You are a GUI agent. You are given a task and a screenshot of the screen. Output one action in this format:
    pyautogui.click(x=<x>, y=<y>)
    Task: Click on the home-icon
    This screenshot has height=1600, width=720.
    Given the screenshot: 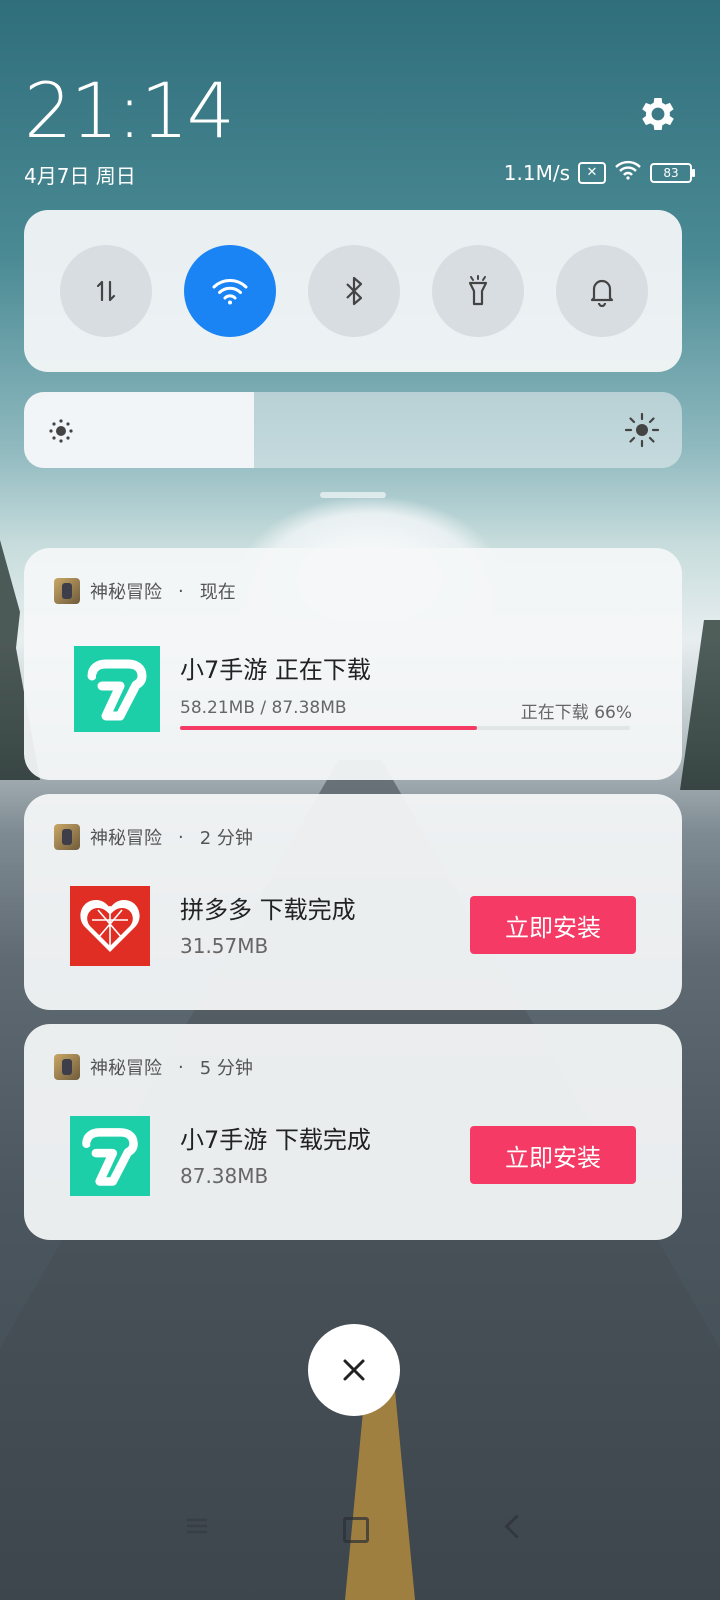 What is the action you would take?
    pyautogui.click(x=356, y=1530)
    